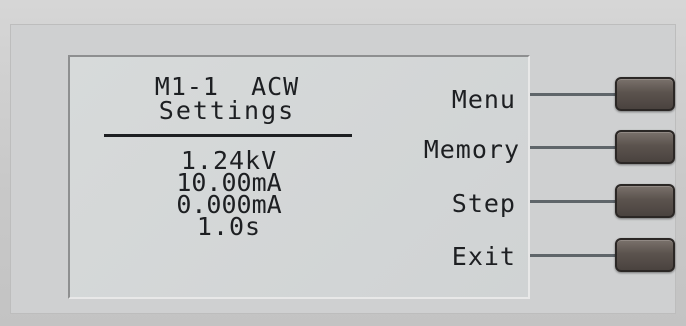 Image resolution: width=686 pixels, height=326 pixels. I want to click on softkey-label-menu: Menu, so click(456, 100).